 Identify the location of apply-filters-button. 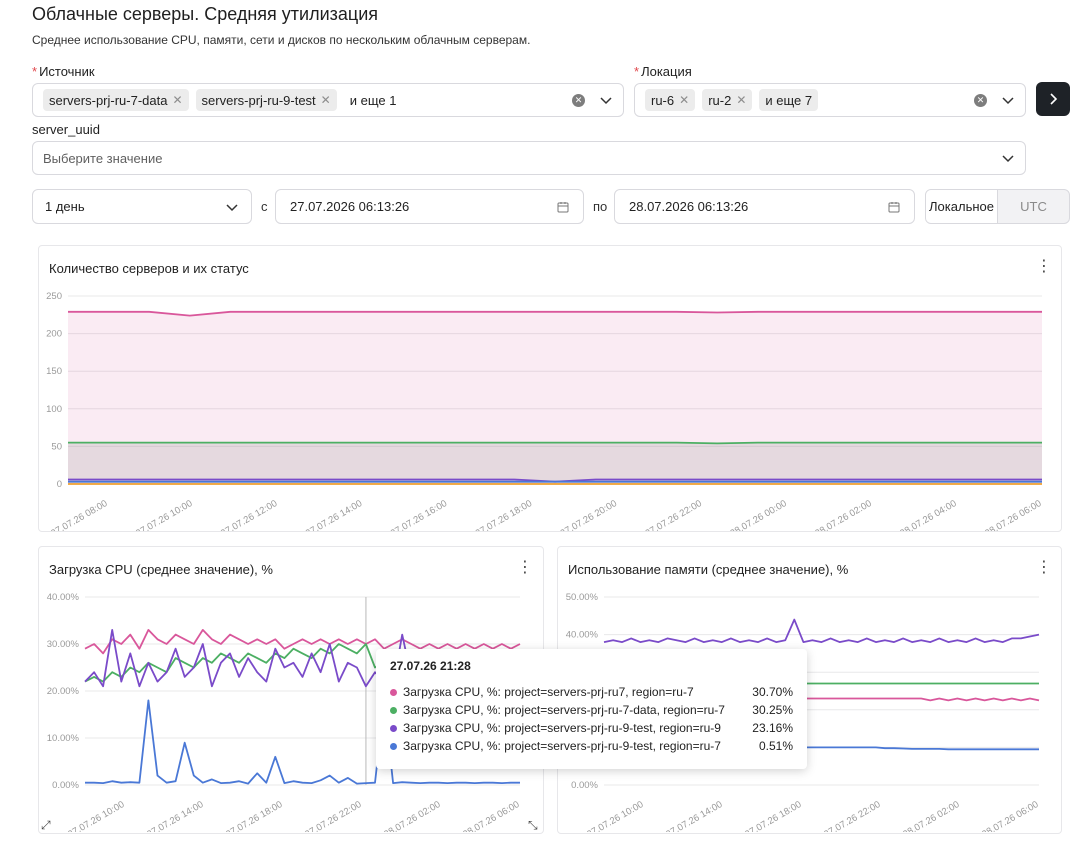
(1053, 99).